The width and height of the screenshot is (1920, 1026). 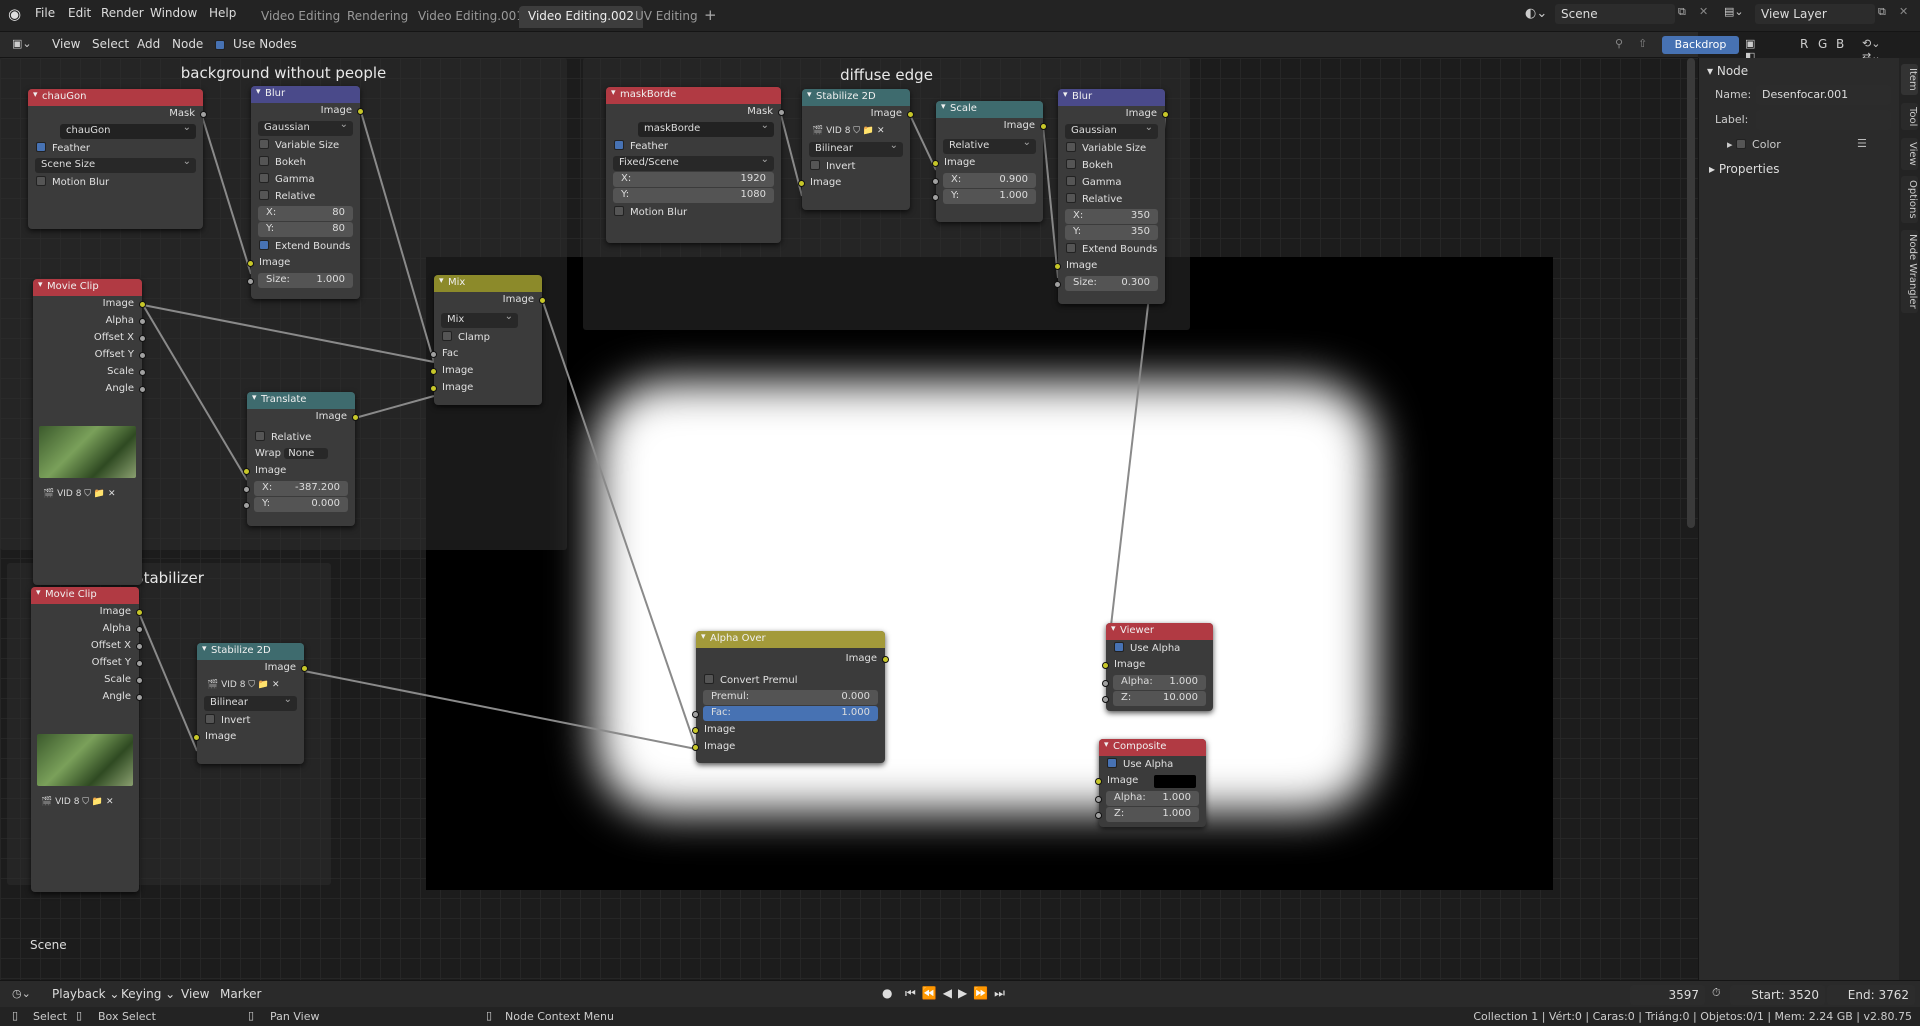 What do you see at coordinates (1871, 995) in the screenshot?
I see `end-frame-field: End: 3762` at bounding box center [1871, 995].